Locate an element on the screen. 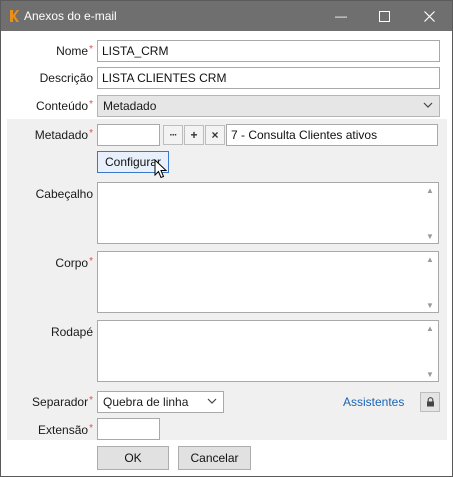  separador-label: Separador* is located at coordinates (62, 402).